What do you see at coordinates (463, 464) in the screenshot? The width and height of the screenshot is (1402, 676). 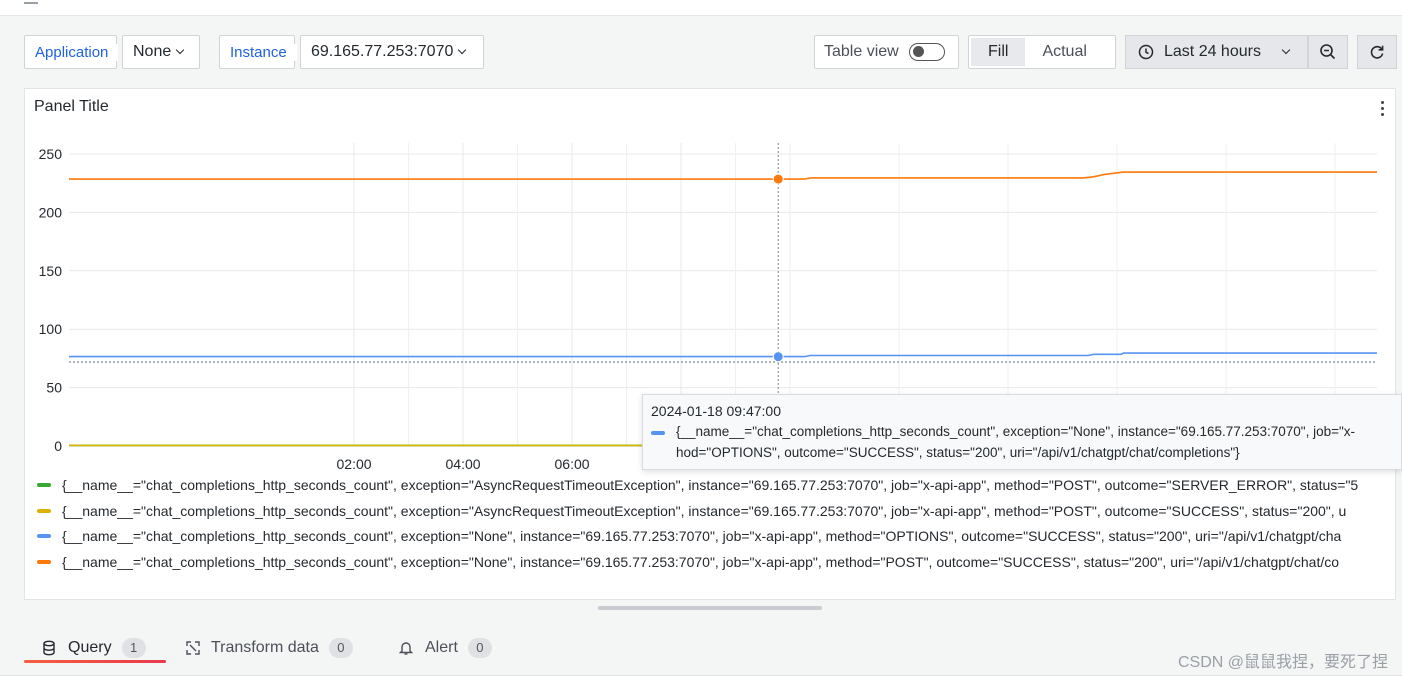 I see `x-tick-label: 04:00` at bounding box center [463, 464].